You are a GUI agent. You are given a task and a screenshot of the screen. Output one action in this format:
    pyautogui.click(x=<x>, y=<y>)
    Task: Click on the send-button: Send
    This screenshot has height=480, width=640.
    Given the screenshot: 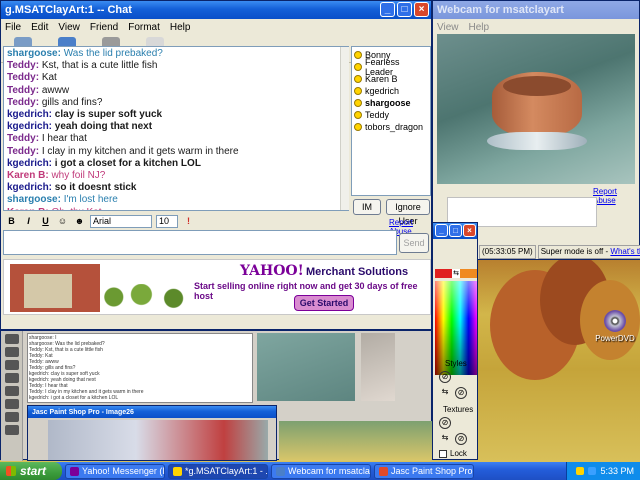 What is the action you would take?
    pyautogui.click(x=414, y=243)
    